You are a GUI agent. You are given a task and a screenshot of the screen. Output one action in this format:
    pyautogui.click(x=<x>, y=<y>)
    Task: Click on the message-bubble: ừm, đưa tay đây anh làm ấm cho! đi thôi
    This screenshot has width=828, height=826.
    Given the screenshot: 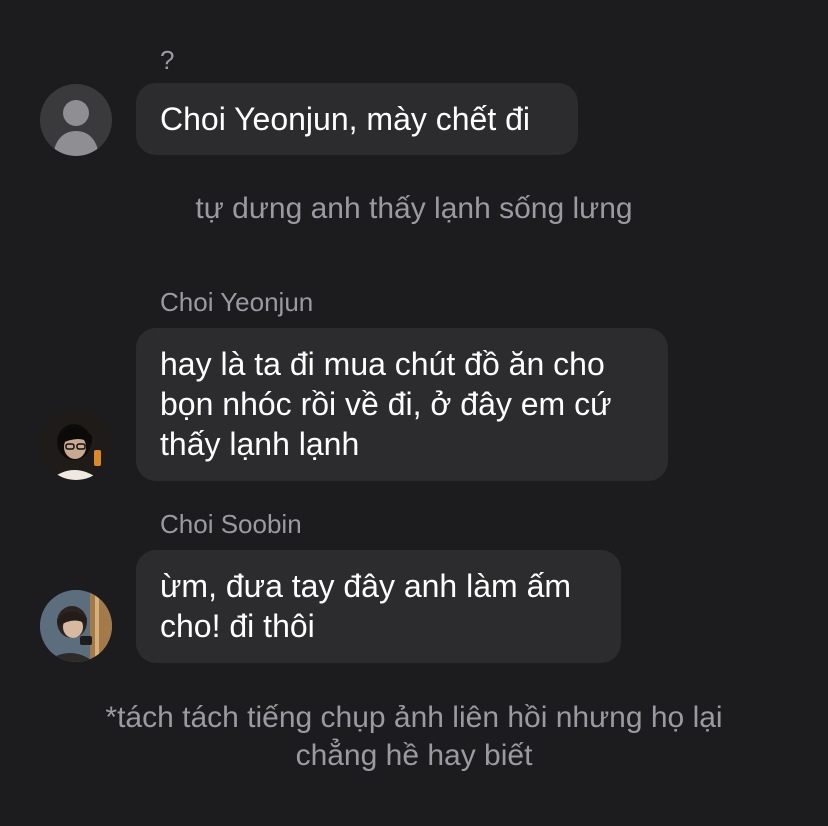 What is the action you would take?
    pyautogui.click(x=378, y=606)
    